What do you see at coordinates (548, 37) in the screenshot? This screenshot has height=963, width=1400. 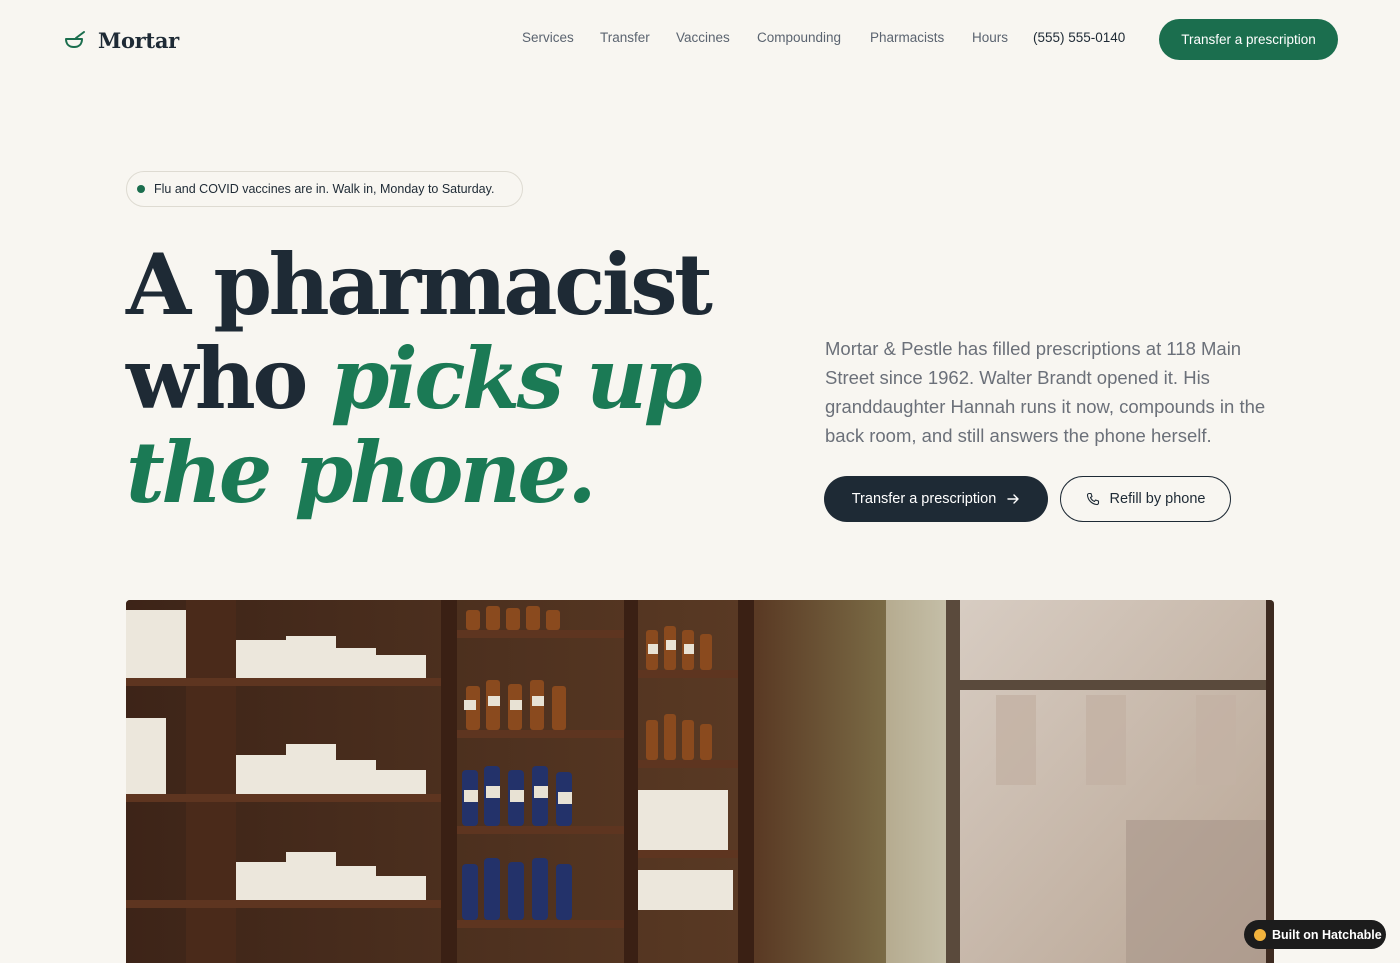 I see `nav-link-services: Services` at bounding box center [548, 37].